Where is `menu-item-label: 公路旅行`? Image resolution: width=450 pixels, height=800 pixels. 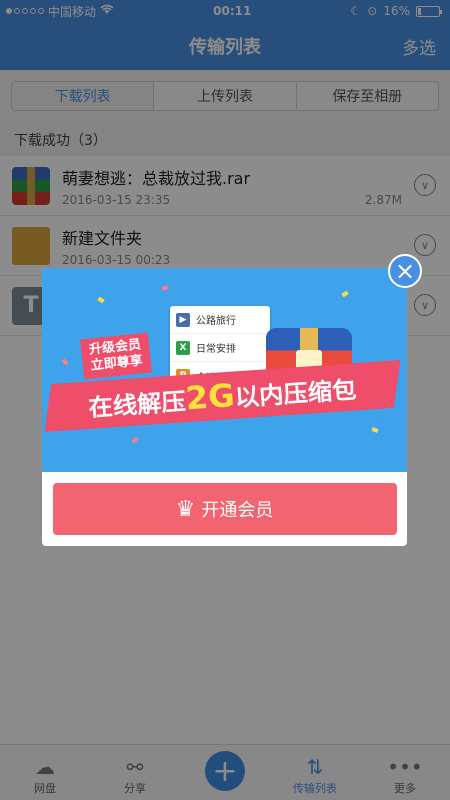
menu-item-label: 公路旅行 is located at coordinates (216, 321).